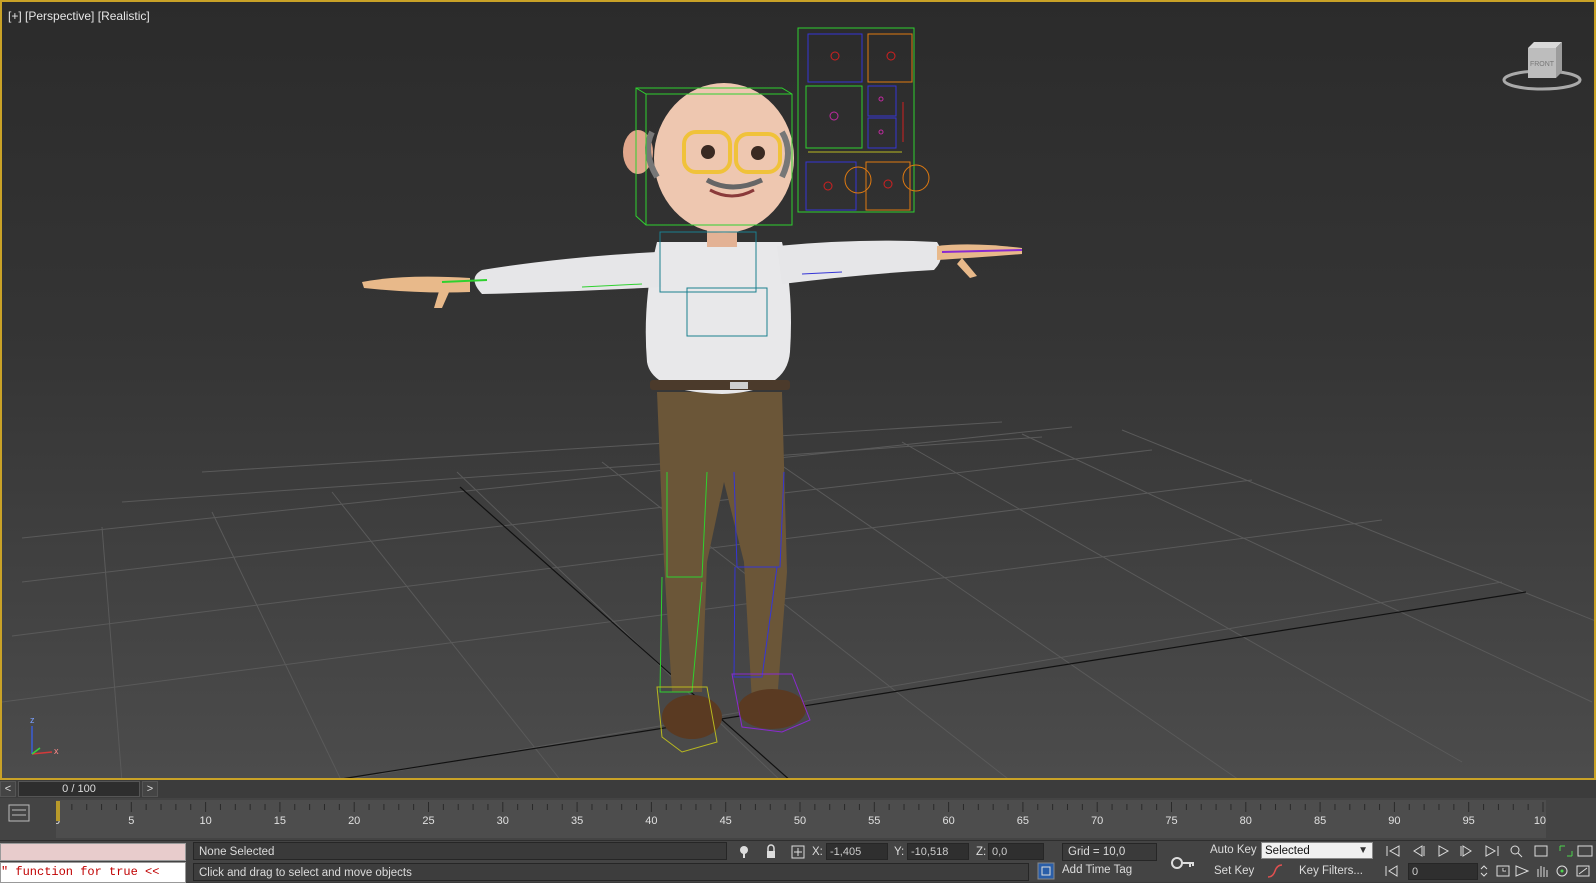 This screenshot has width=1596, height=883. Describe the element at coordinates (503, 821) in the screenshot. I see `track-tick-label: 30` at that location.